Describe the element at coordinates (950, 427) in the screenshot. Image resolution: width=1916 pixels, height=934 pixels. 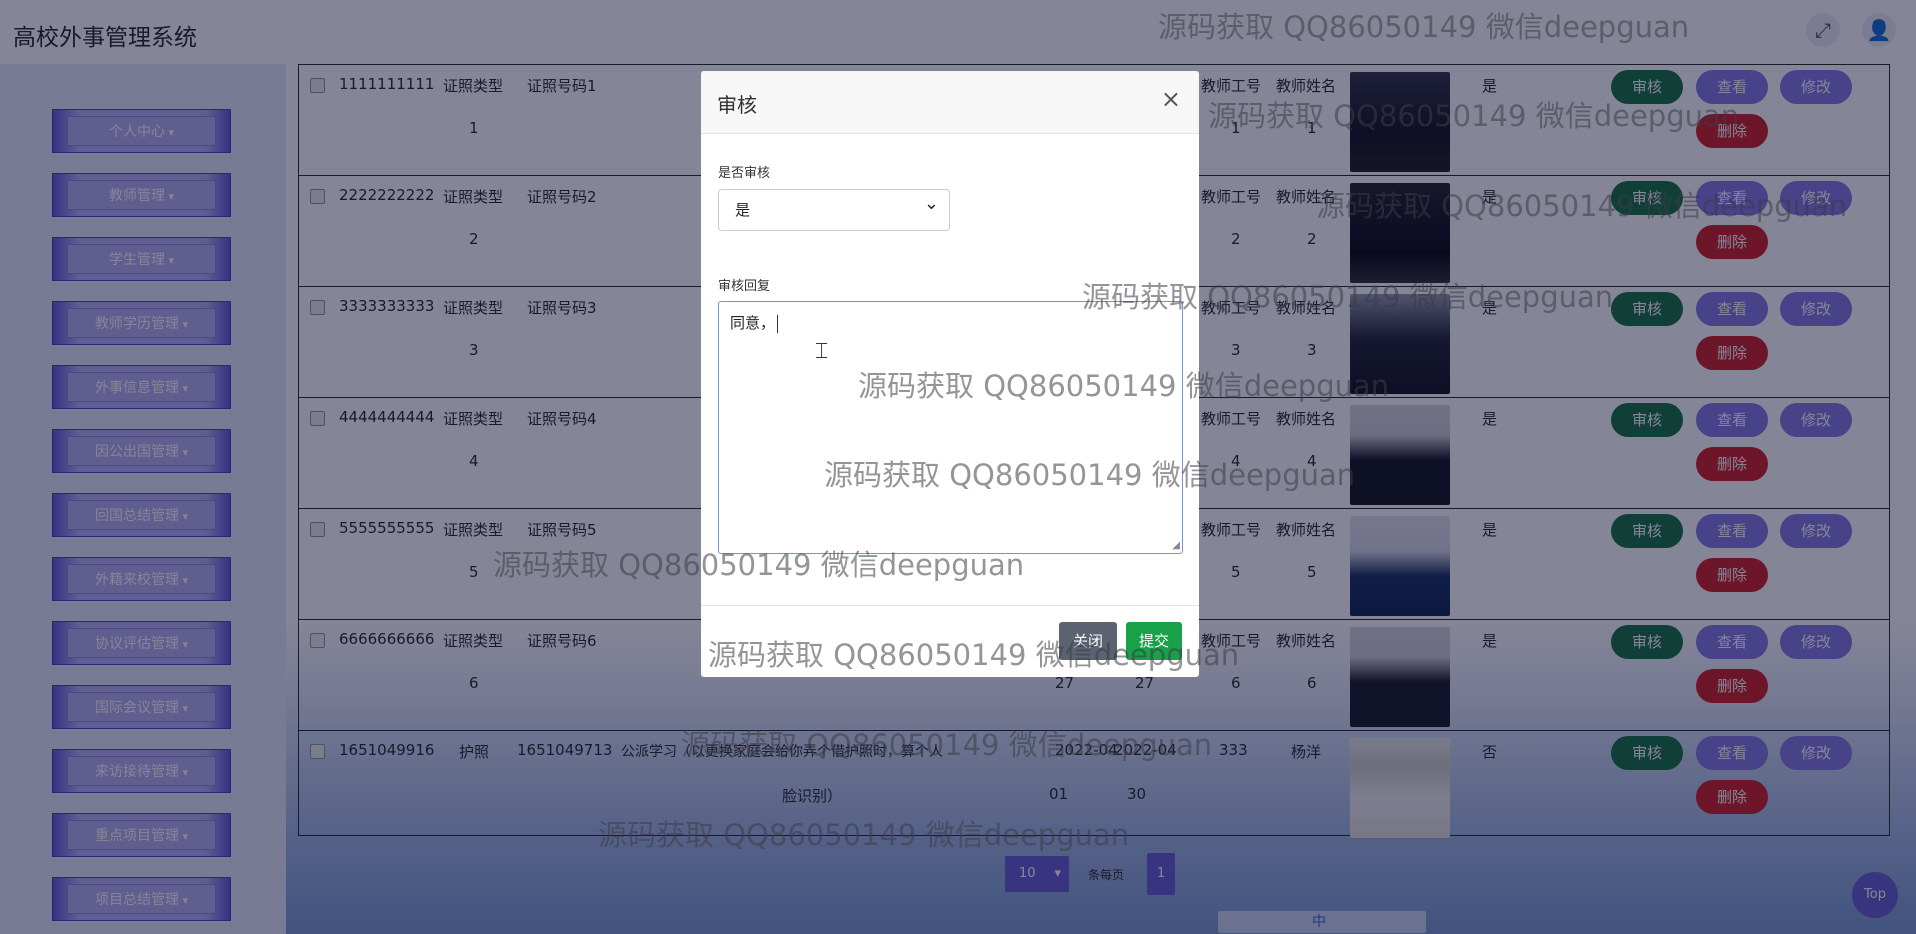
I see `reply-textarea: 同意， ◢` at that location.